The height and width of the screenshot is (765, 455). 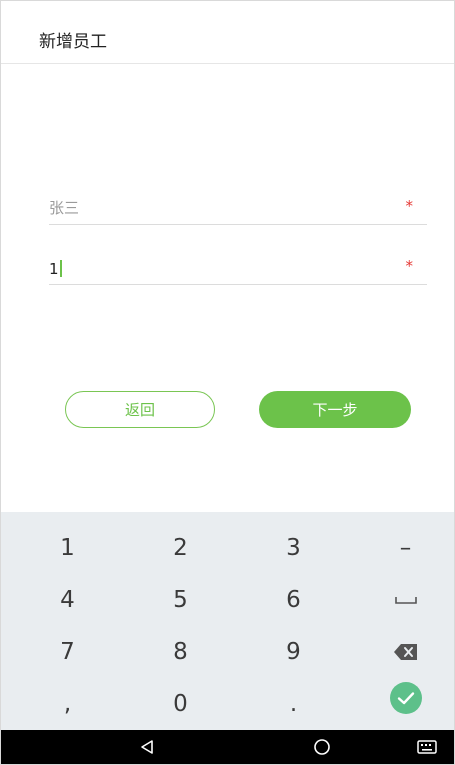 I want to click on back-button-label: 返回, so click(x=139, y=410).